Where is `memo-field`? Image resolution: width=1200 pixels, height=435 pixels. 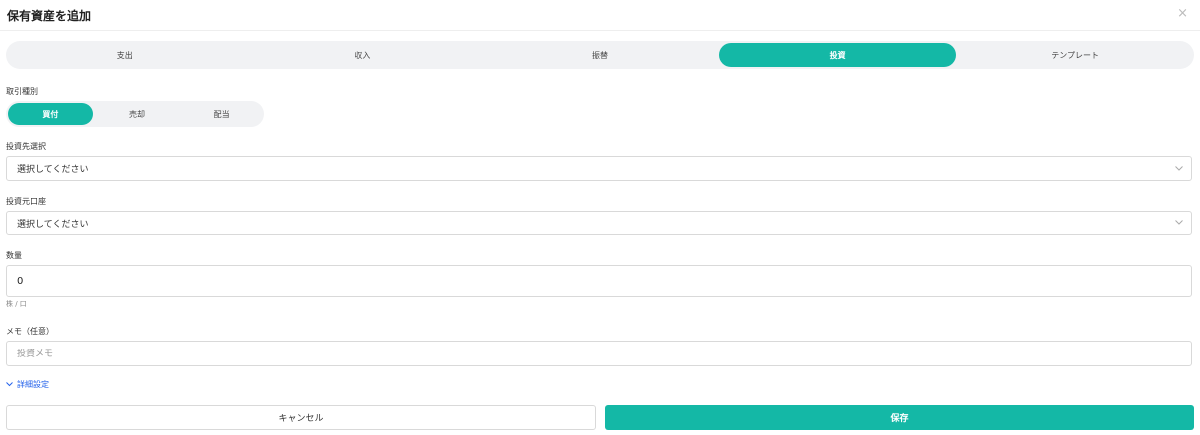 memo-field is located at coordinates (599, 353).